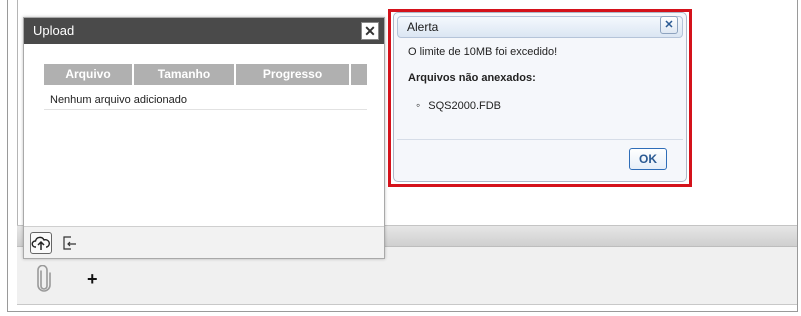 Image resolution: width=801 pixels, height=316 pixels. Describe the element at coordinates (293, 74) in the screenshot. I see `column-header-progresso: Progresso` at that location.